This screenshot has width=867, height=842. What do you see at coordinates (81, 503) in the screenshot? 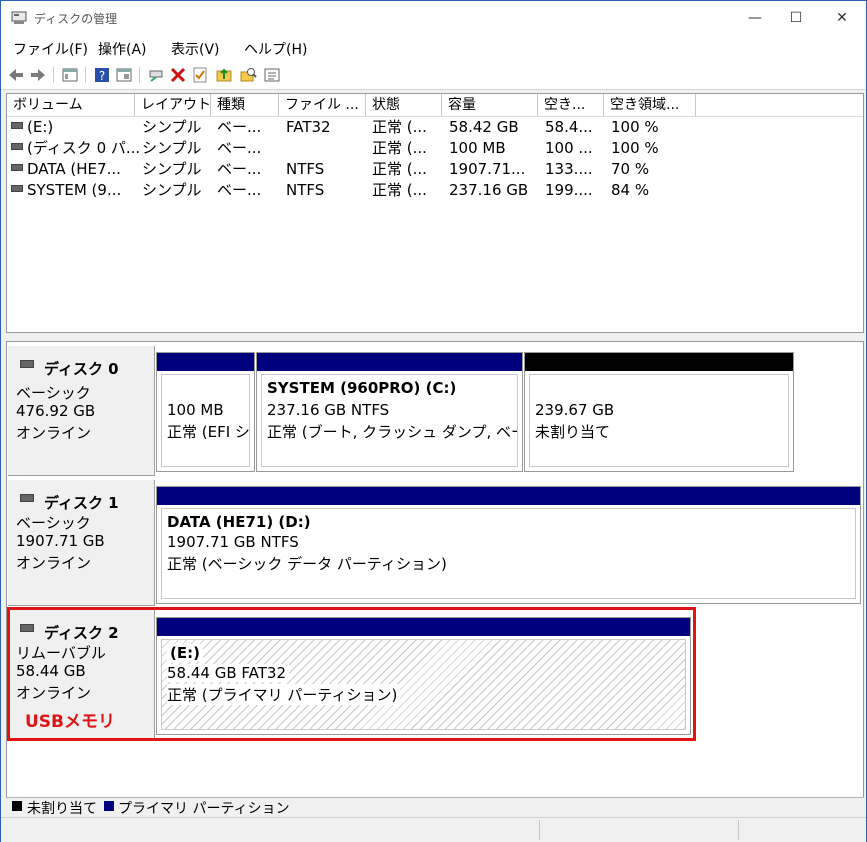
I see `disk-name: ディスク 1` at bounding box center [81, 503].